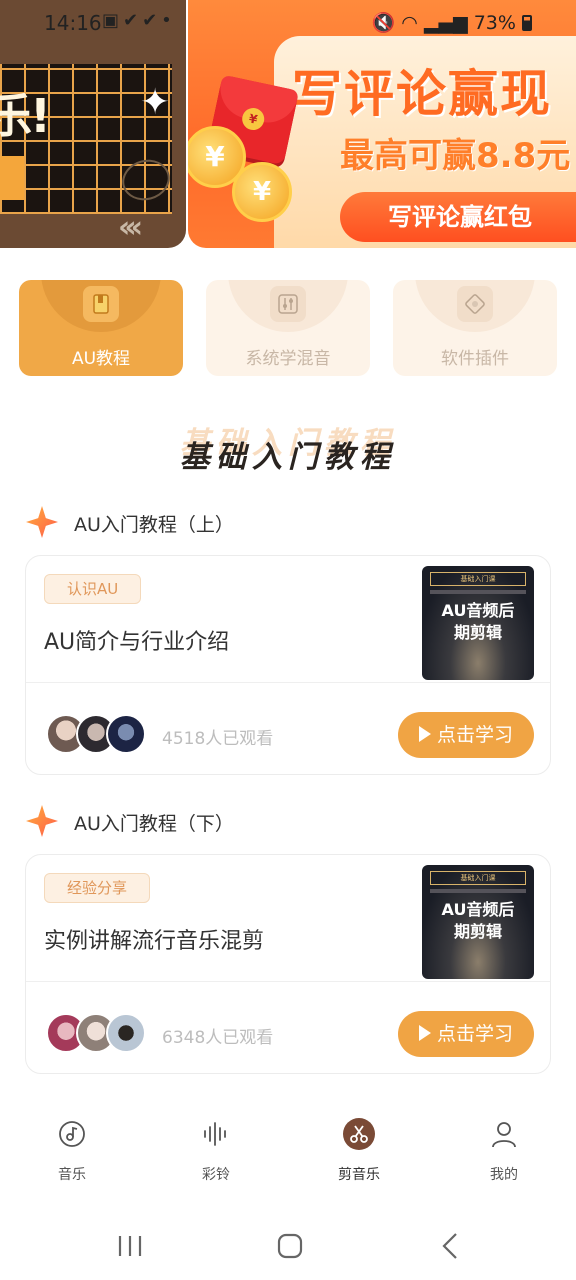 The width and height of the screenshot is (576, 1280). Describe the element at coordinates (494, 23) in the screenshot. I see `battery-percent: 73%` at that location.